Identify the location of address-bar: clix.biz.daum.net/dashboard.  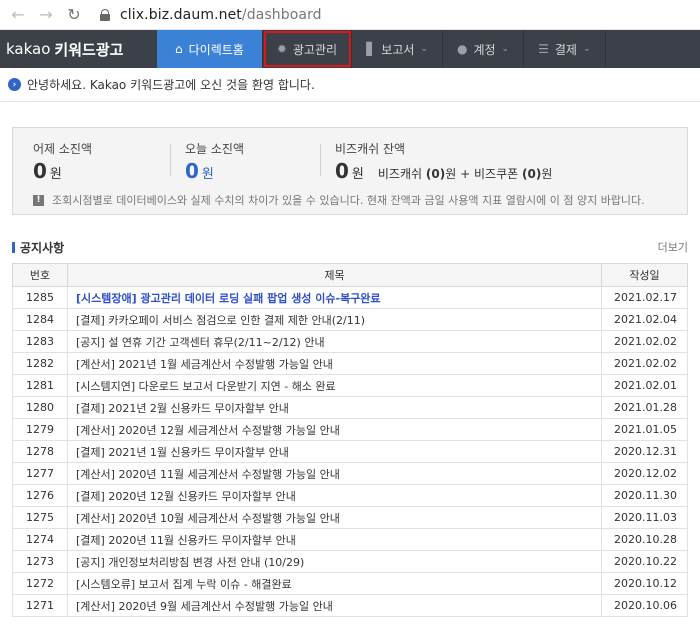
(211, 15).